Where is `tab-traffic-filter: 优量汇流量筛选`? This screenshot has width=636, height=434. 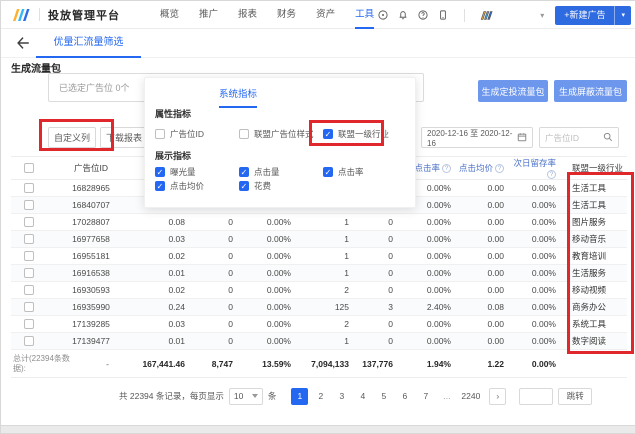
tab-traffic-filter: 优量汇流量筛选 is located at coordinates (88, 43).